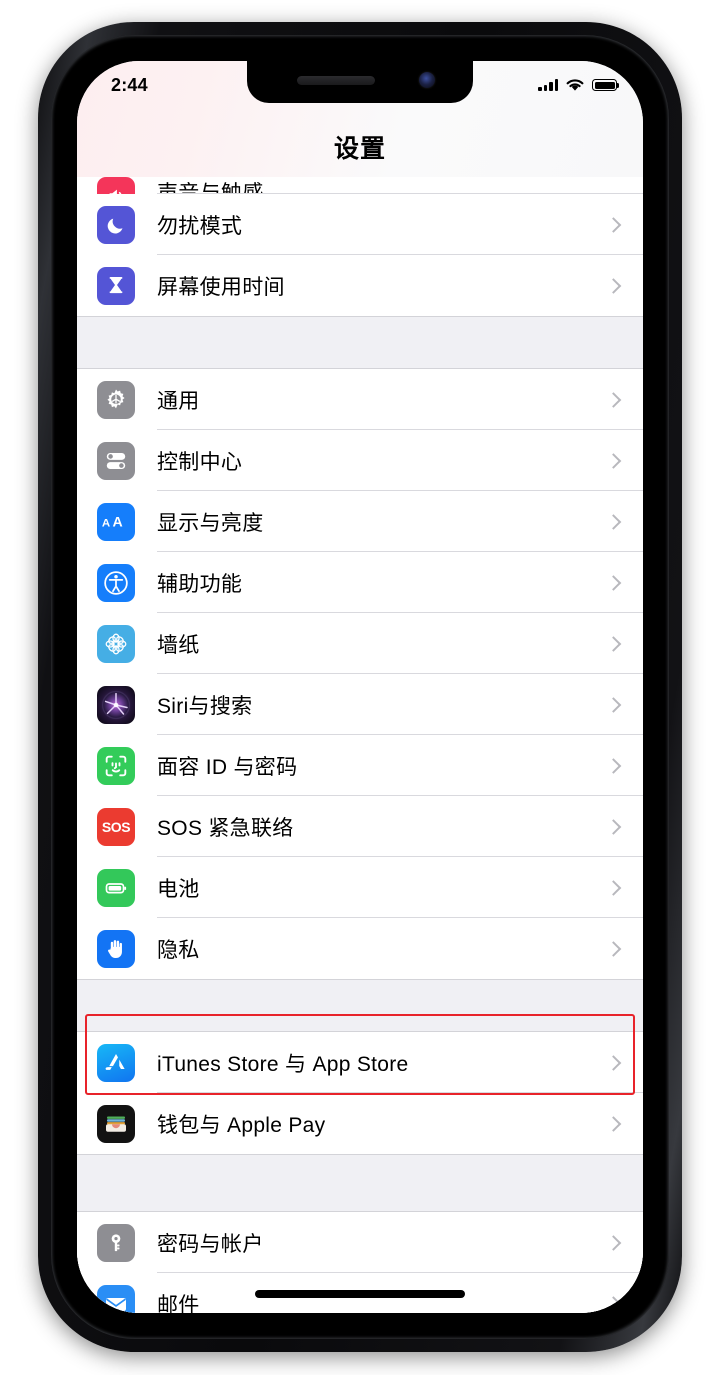  Describe the element at coordinates (116, 224) in the screenshot. I see `moon-icon` at that location.